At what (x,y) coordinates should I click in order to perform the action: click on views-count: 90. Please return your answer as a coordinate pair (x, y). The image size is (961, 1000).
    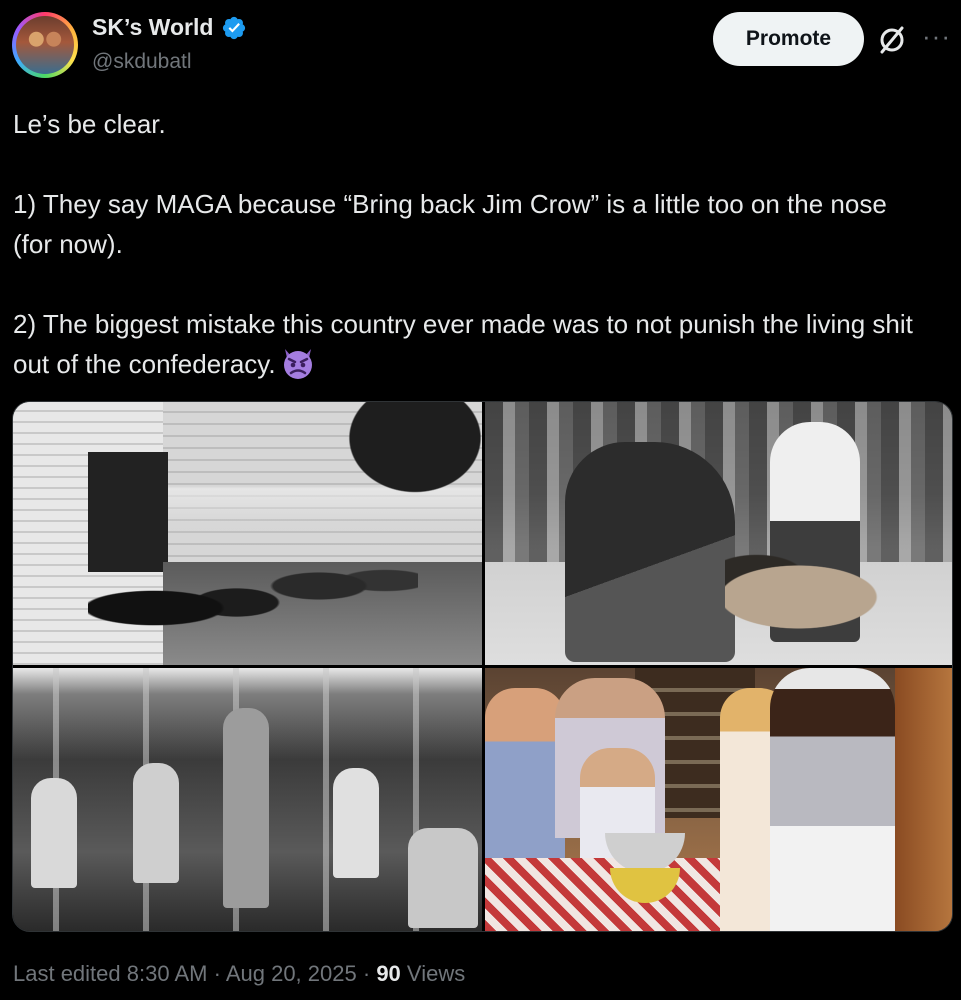
    Looking at the image, I should click on (388, 973).